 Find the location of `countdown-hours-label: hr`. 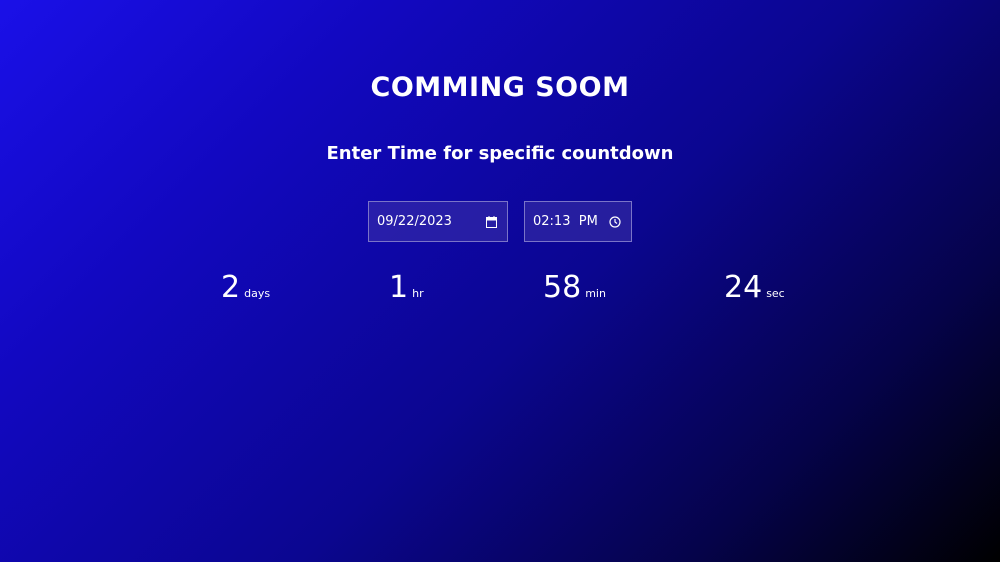

countdown-hours-label: hr is located at coordinates (418, 293).